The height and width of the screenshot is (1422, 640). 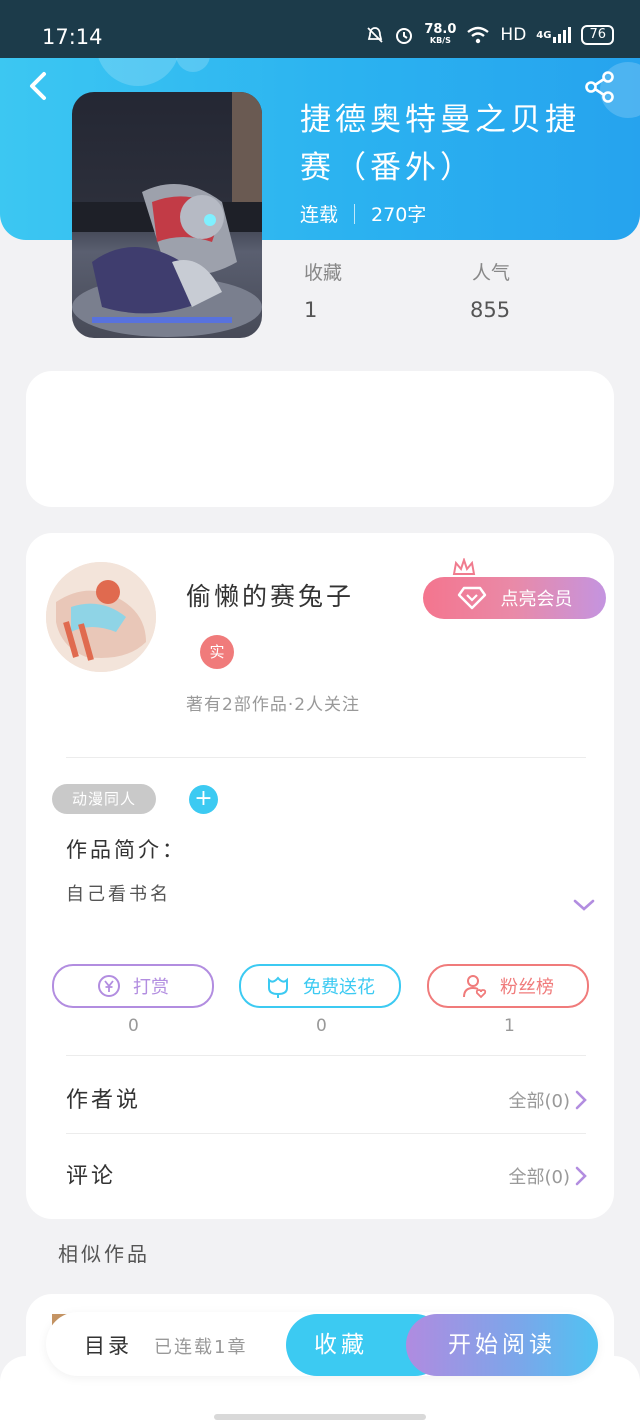 What do you see at coordinates (278, 987) in the screenshot?
I see `flower-icon` at bounding box center [278, 987].